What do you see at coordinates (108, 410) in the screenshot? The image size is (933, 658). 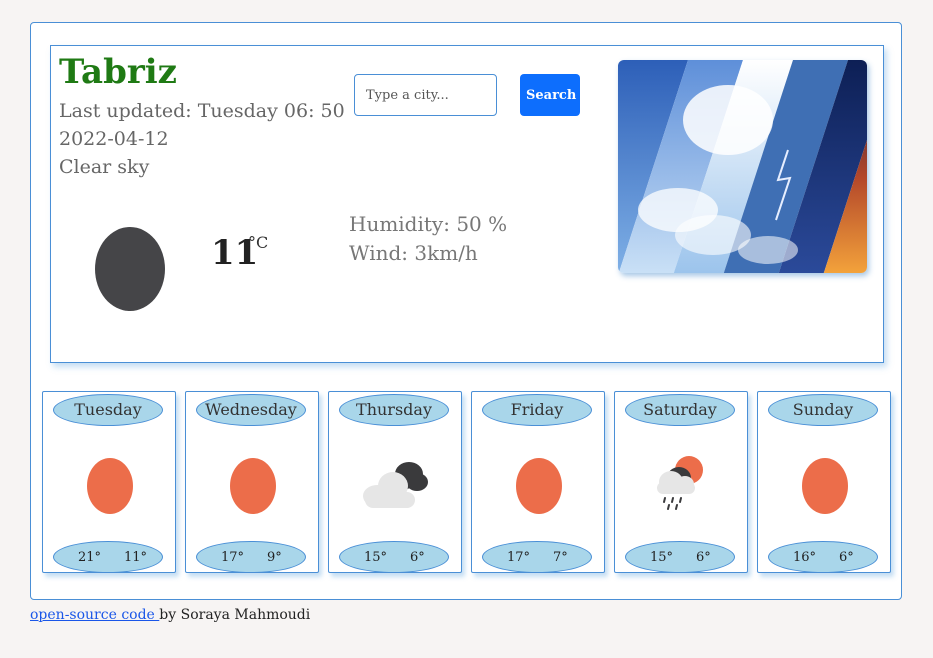 I see `forecast-day: Tuesday` at bounding box center [108, 410].